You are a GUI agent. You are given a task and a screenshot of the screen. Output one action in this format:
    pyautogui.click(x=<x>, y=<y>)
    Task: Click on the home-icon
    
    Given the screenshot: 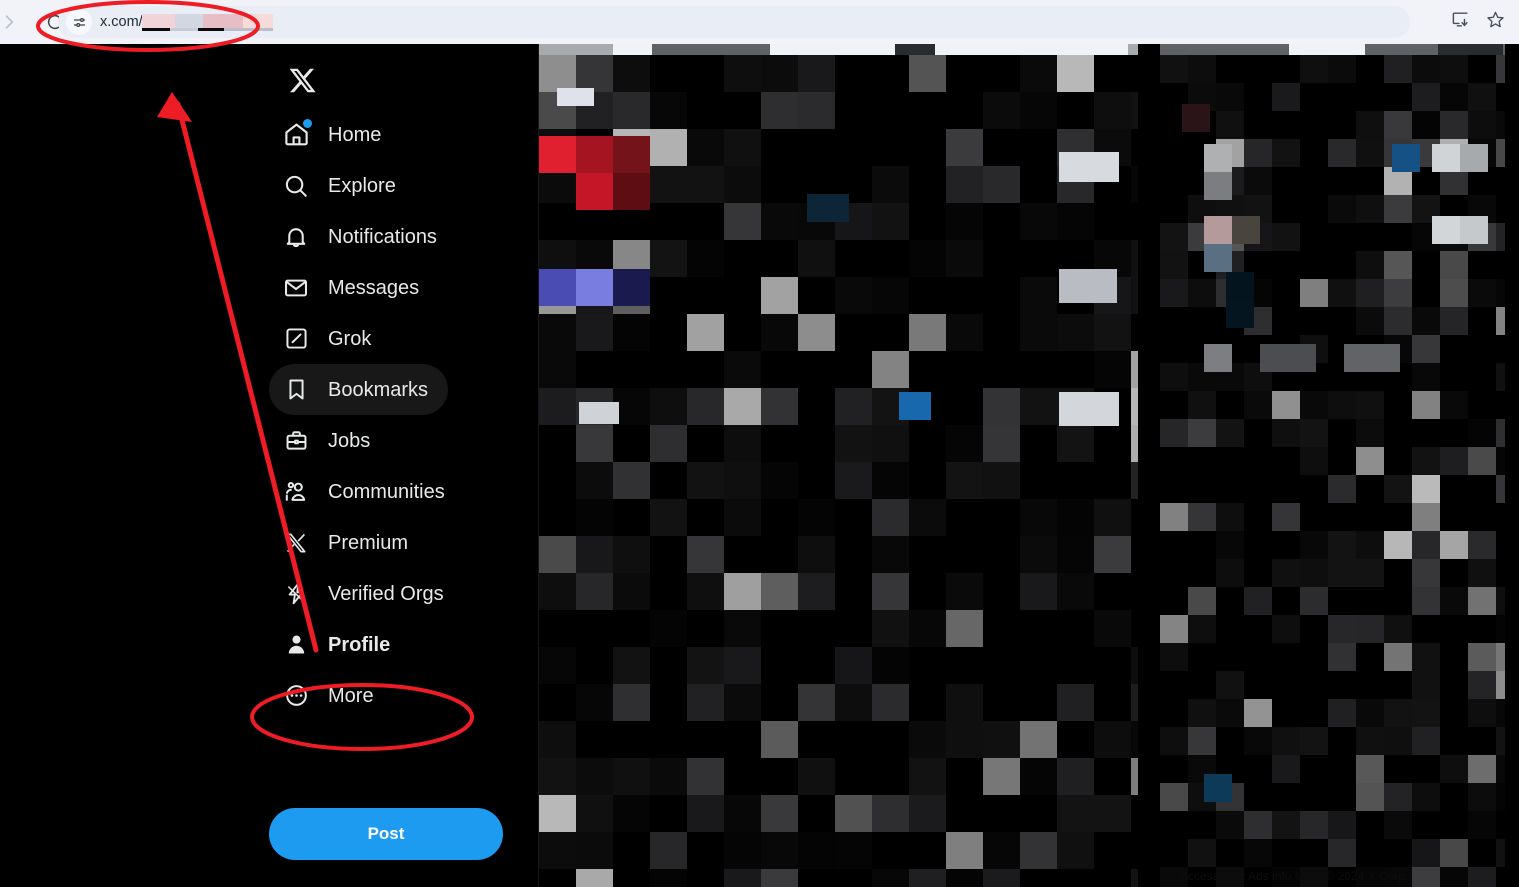 What is the action you would take?
    pyautogui.click(x=296, y=134)
    